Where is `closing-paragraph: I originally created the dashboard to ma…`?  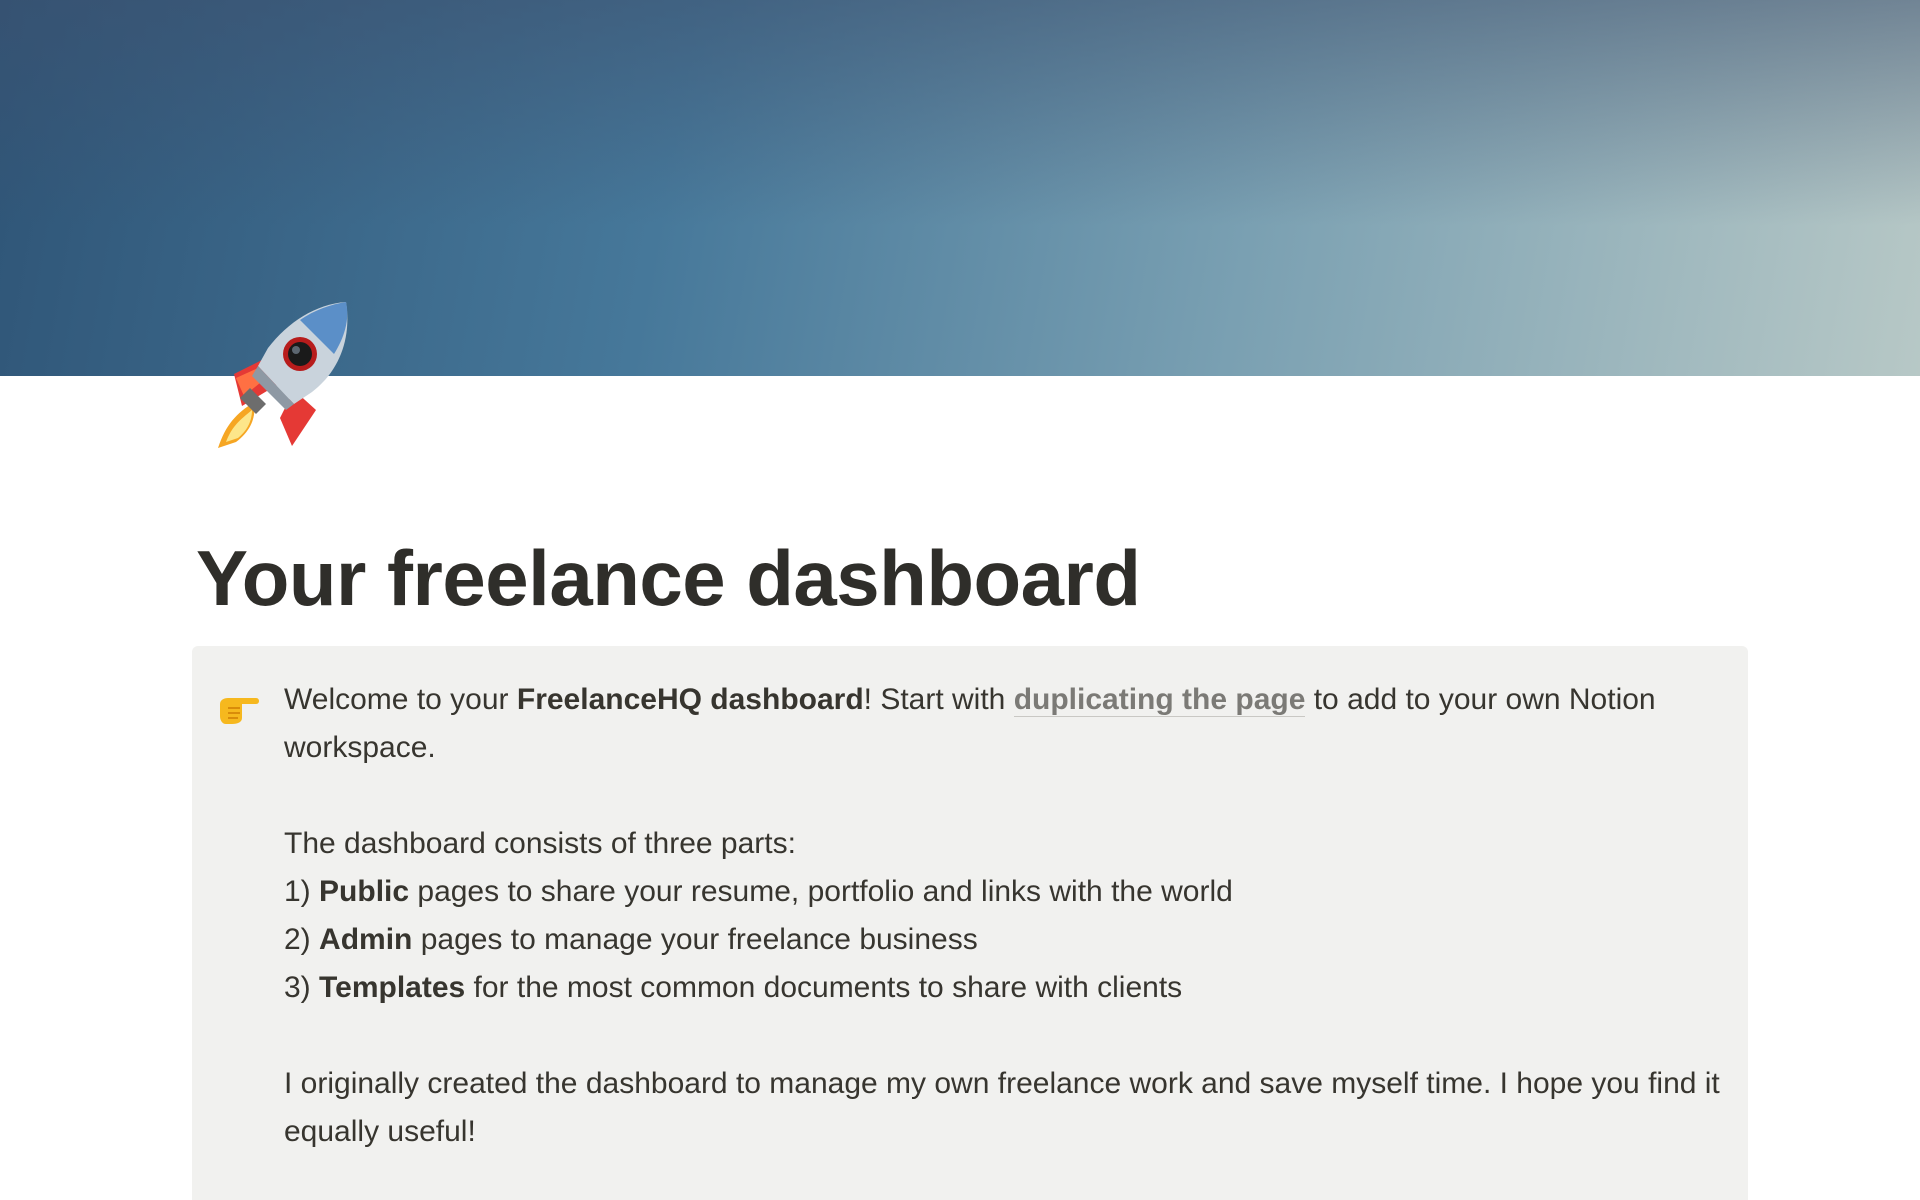
closing-paragraph: I originally created the dashboard to ma… is located at coordinates (1002, 1107).